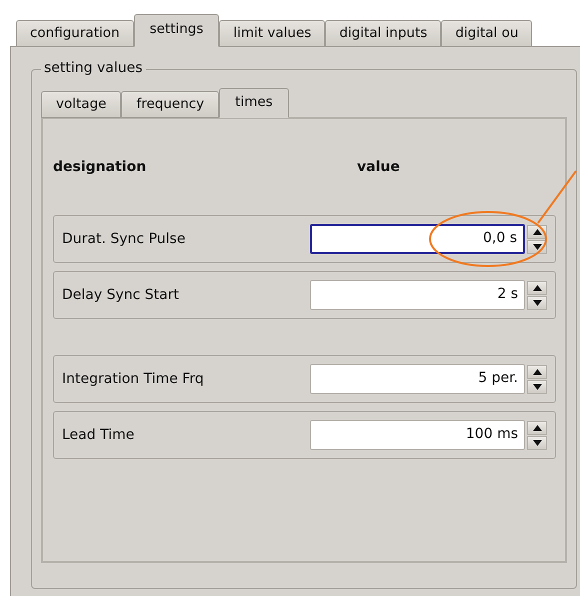  I want to click on setting-label: Lead Time, so click(98, 435).